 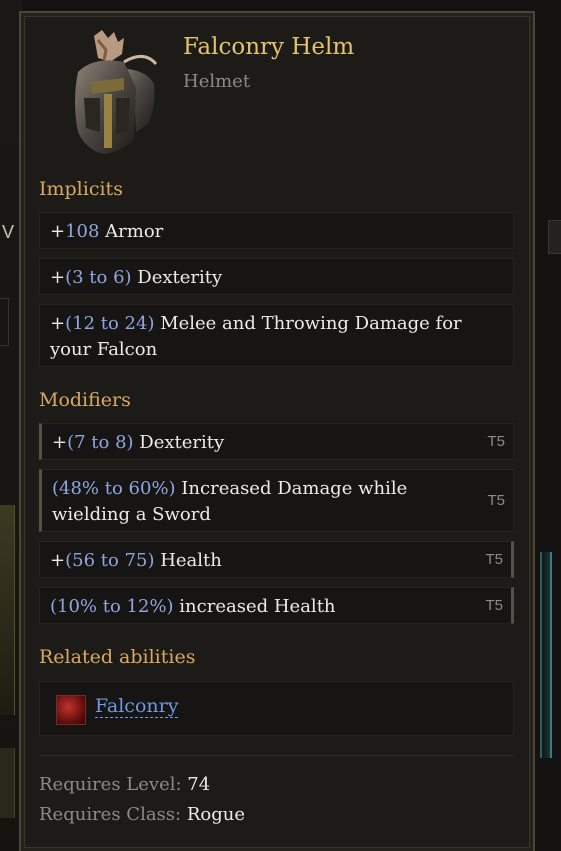 What do you see at coordinates (276, 230) in the screenshot?
I see `implicit-row: +108 Armor` at bounding box center [276, 230].